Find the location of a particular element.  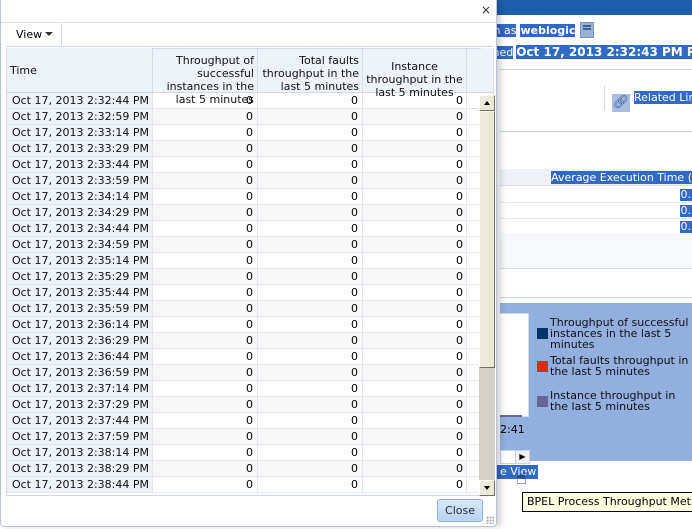

cell-time: Oct 17, 2013 2:37:14 PM is located at coordinates (79, 388).